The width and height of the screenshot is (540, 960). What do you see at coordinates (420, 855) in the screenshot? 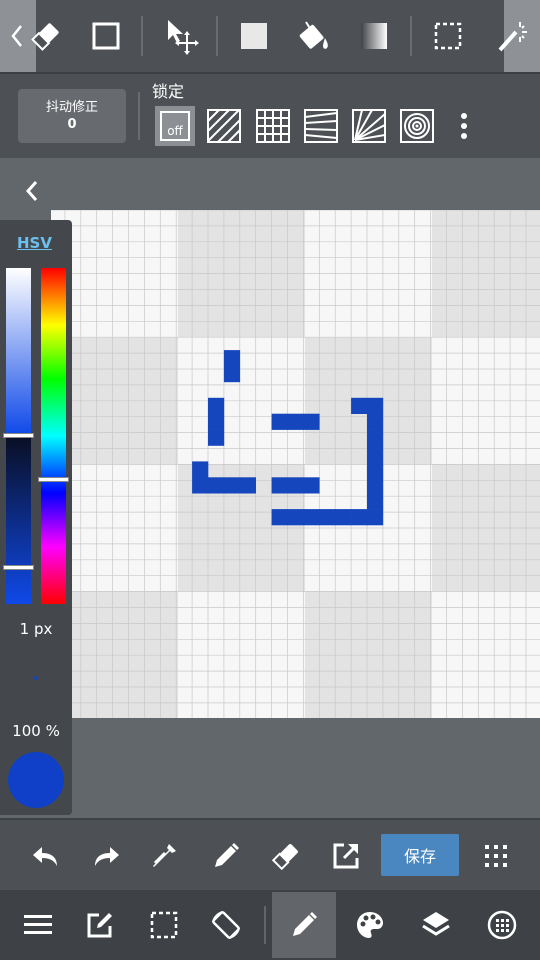
I see `save-button: 保存` at bounding box center [420, 855].